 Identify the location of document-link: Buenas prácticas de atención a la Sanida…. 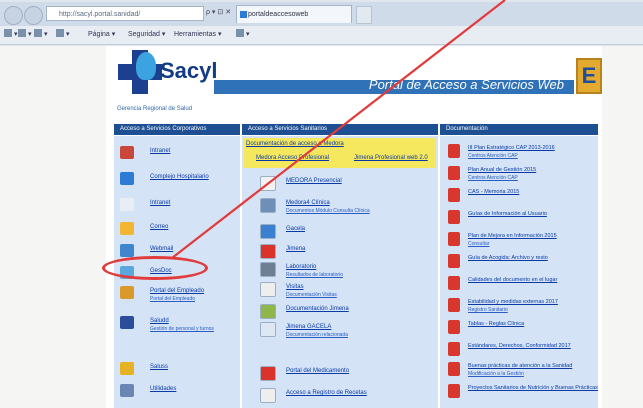
(520, 366).